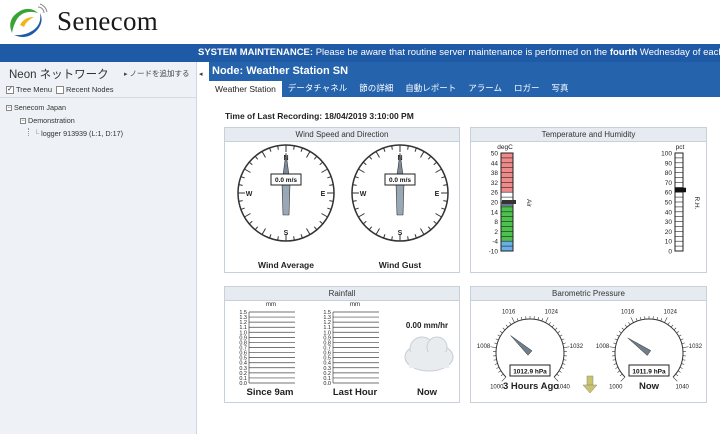 The height and width of the screenshot is (434, 720). What do you see at coordinates (577, 347) in the screenshot?
I see `baro-past-tick-label: 1032` at bounding box center [577, 347].